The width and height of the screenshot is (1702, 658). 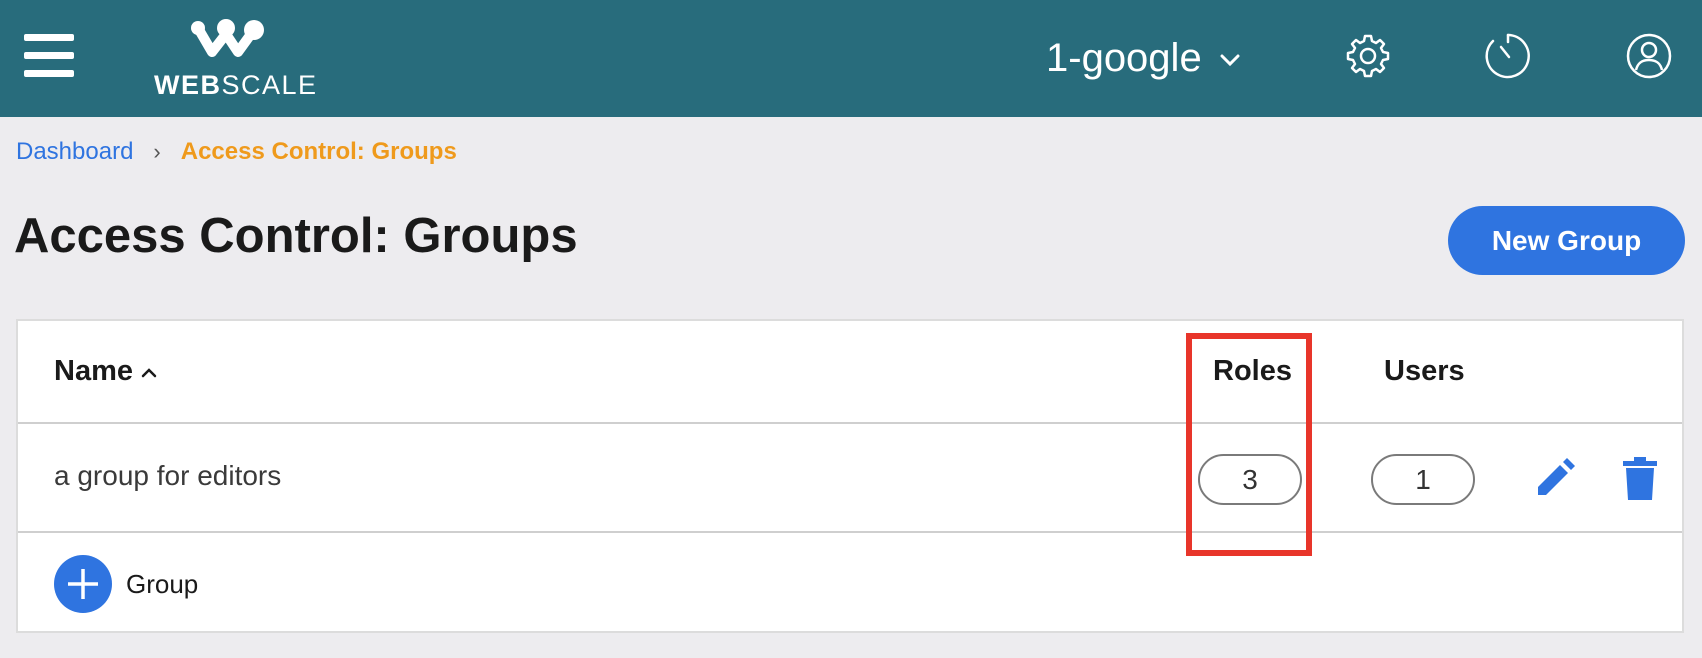 I want to click on new-group-button: New Group, so click(x=1566, y=240).